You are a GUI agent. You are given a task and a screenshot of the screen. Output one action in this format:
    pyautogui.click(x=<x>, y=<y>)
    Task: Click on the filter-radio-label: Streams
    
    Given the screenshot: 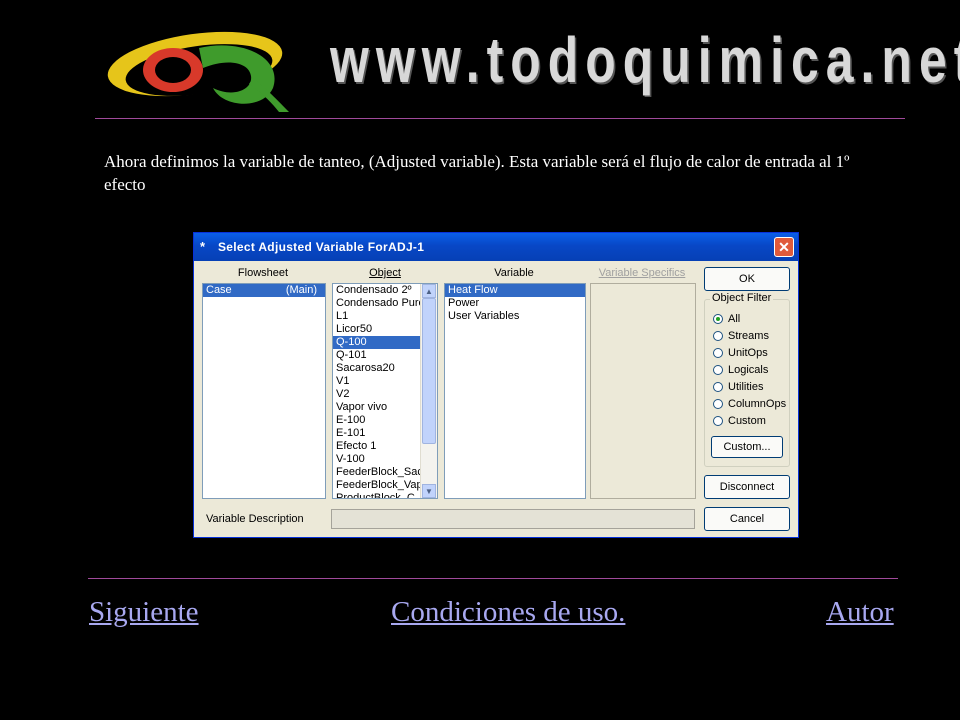 What is the action you would take?
    pyautogui.click(x=748, y=336)
    